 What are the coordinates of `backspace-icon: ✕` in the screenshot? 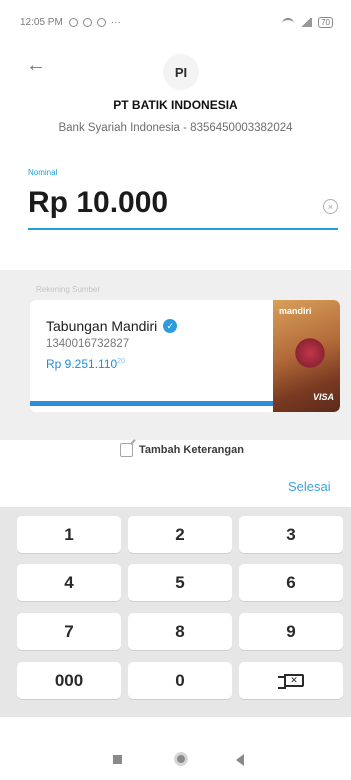 It's located at (291, 681).